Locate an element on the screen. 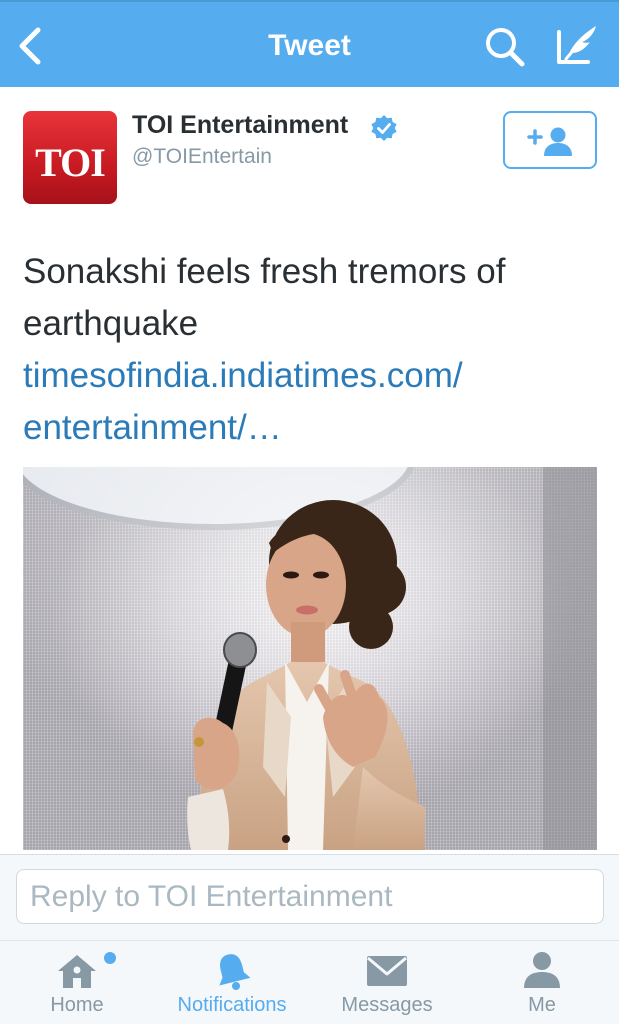 Image resolution: width=619 pixels, height=1024 pixels. tab-notifications: Notifications is located at coordinates (232, 982).